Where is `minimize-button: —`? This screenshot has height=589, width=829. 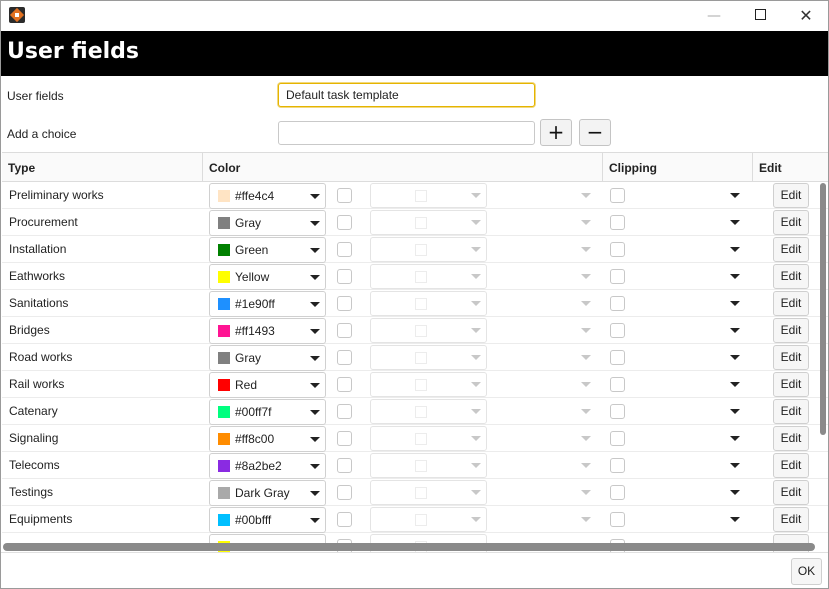 minimize-button: — is located at coordinates (714, 16).